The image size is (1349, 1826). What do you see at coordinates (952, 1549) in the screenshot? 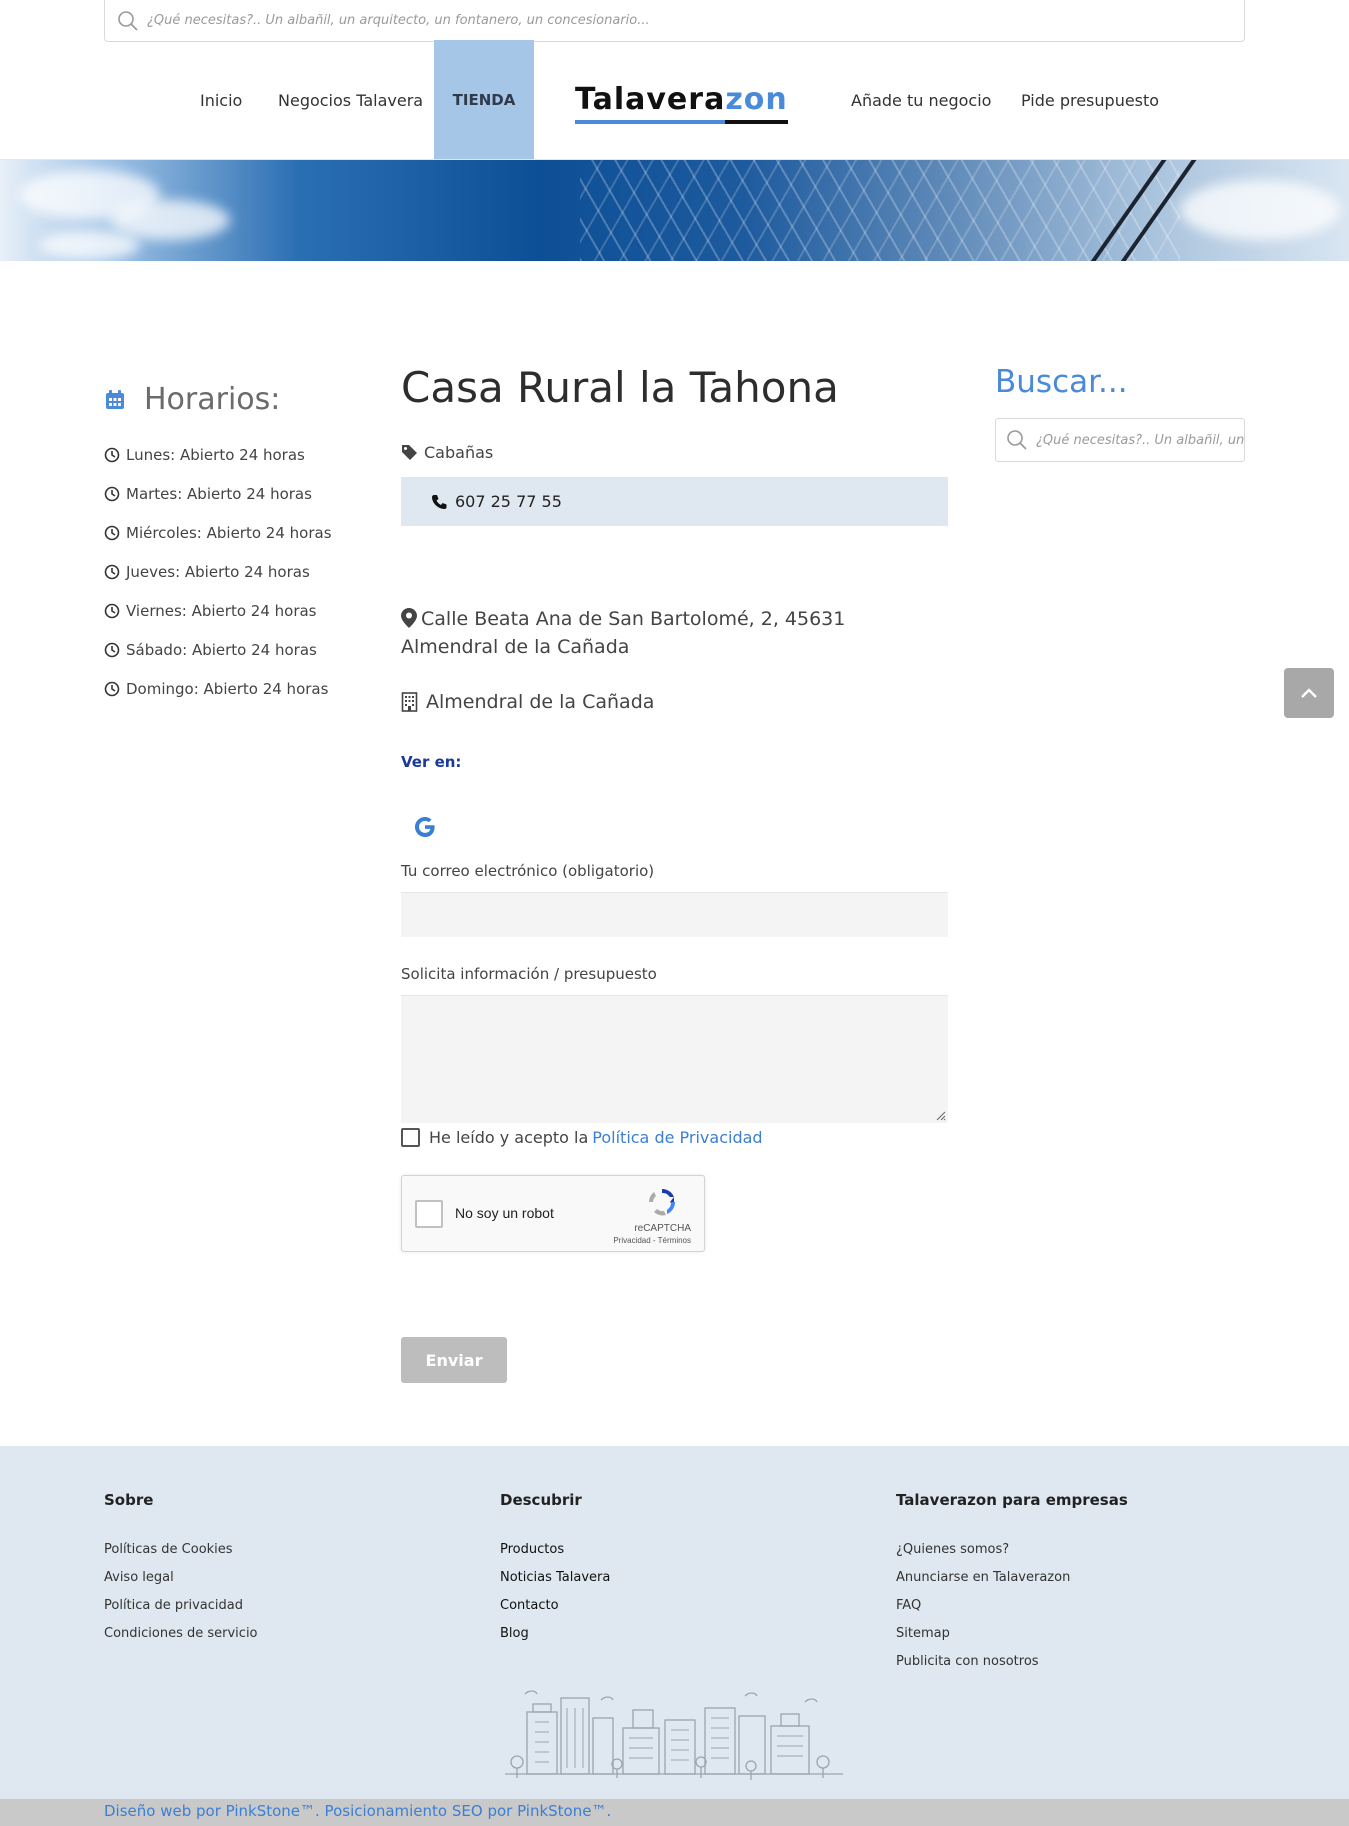
I see `footer-link: ¿Quienes somos?` at bounding box center [952, 1549].